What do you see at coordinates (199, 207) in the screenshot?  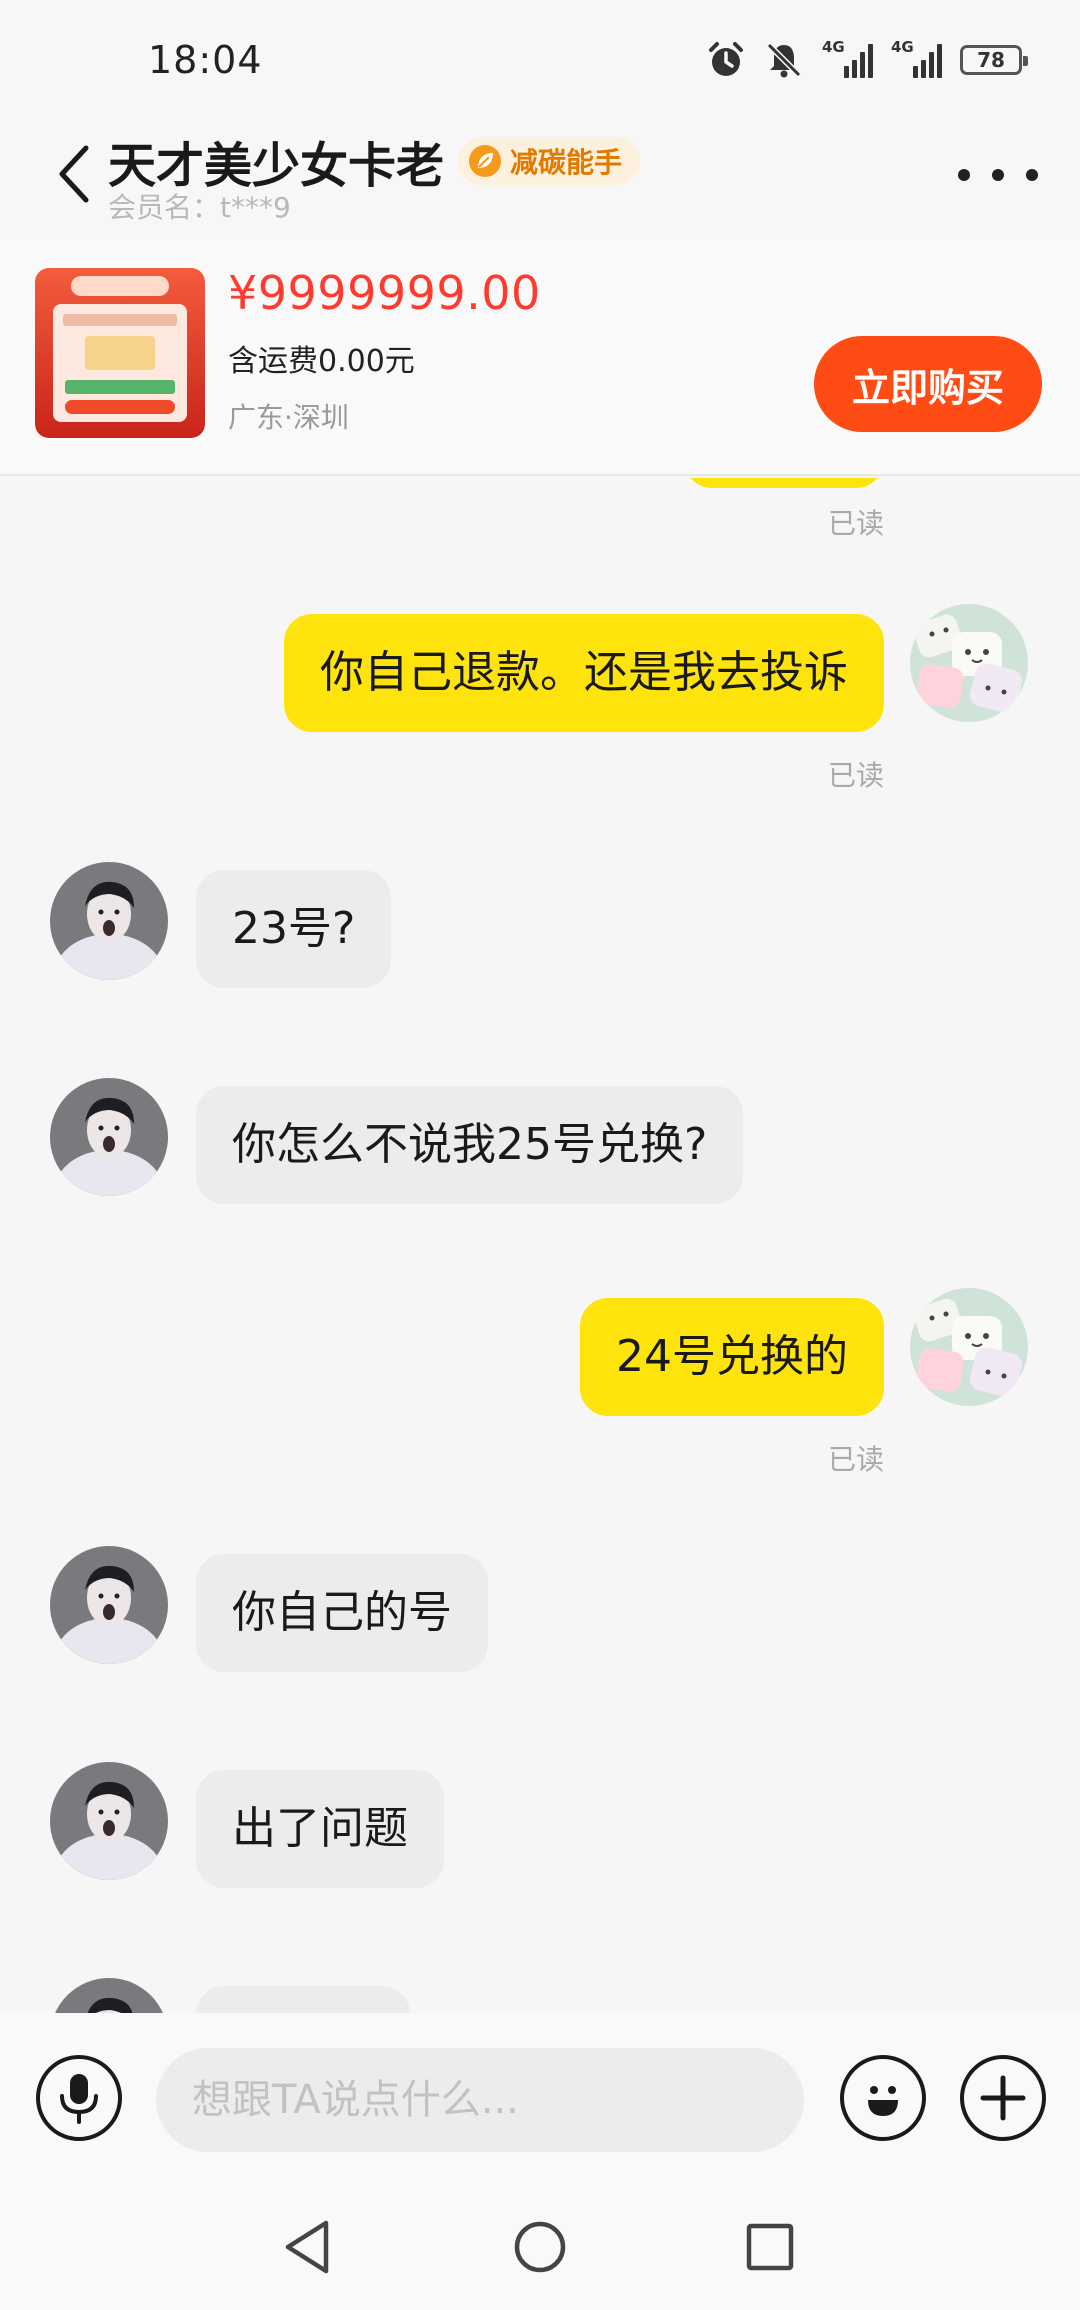 I see `member-name: 会员名：t***9` at bounding box center [199, 207].